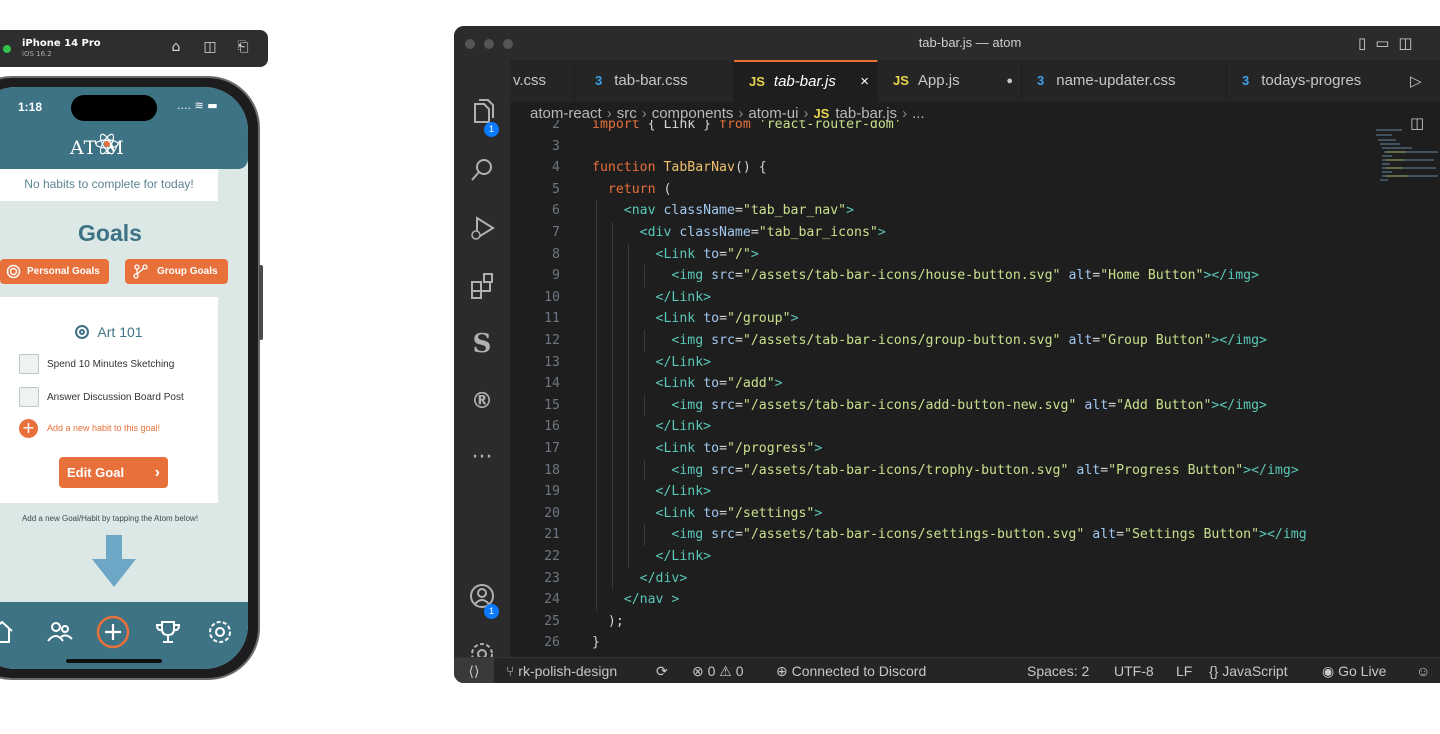  I want to click on close-icon: ×, so click(864, 82).